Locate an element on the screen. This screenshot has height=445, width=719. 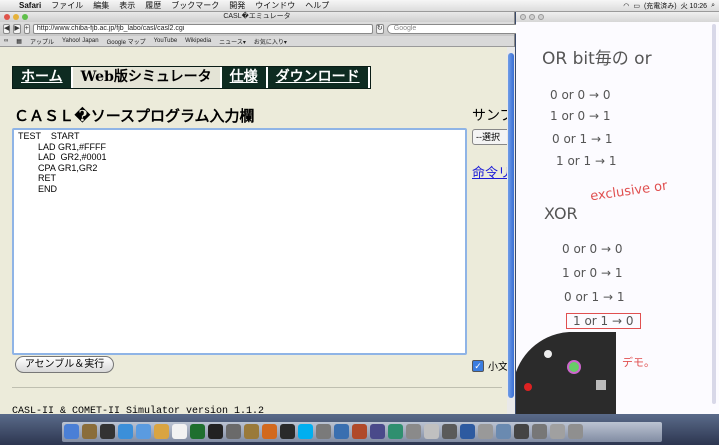
site-nav: ホーム Web版シミュレータ 仕様 ダウンロード is located at coordinates (191, 77).